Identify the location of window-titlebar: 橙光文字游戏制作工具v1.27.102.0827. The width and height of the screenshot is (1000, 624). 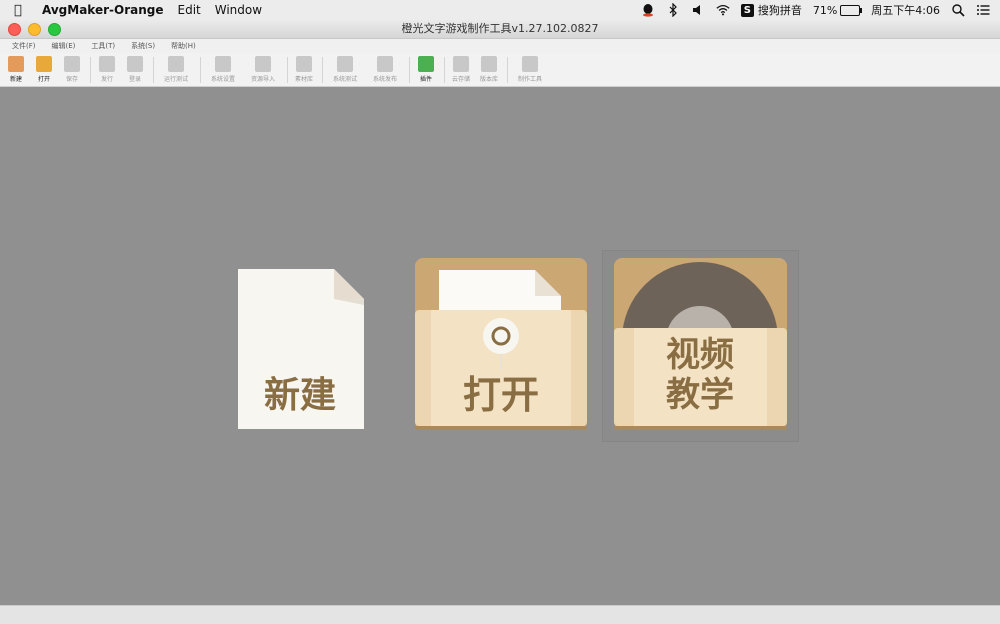
(500, 29).